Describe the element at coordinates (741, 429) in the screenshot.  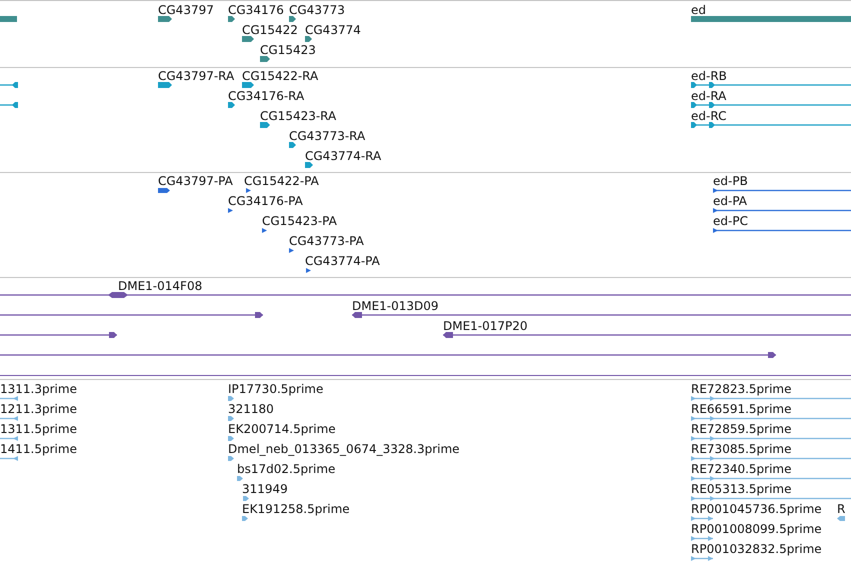
I see `feature-label: RE72859.5prime` at that location.